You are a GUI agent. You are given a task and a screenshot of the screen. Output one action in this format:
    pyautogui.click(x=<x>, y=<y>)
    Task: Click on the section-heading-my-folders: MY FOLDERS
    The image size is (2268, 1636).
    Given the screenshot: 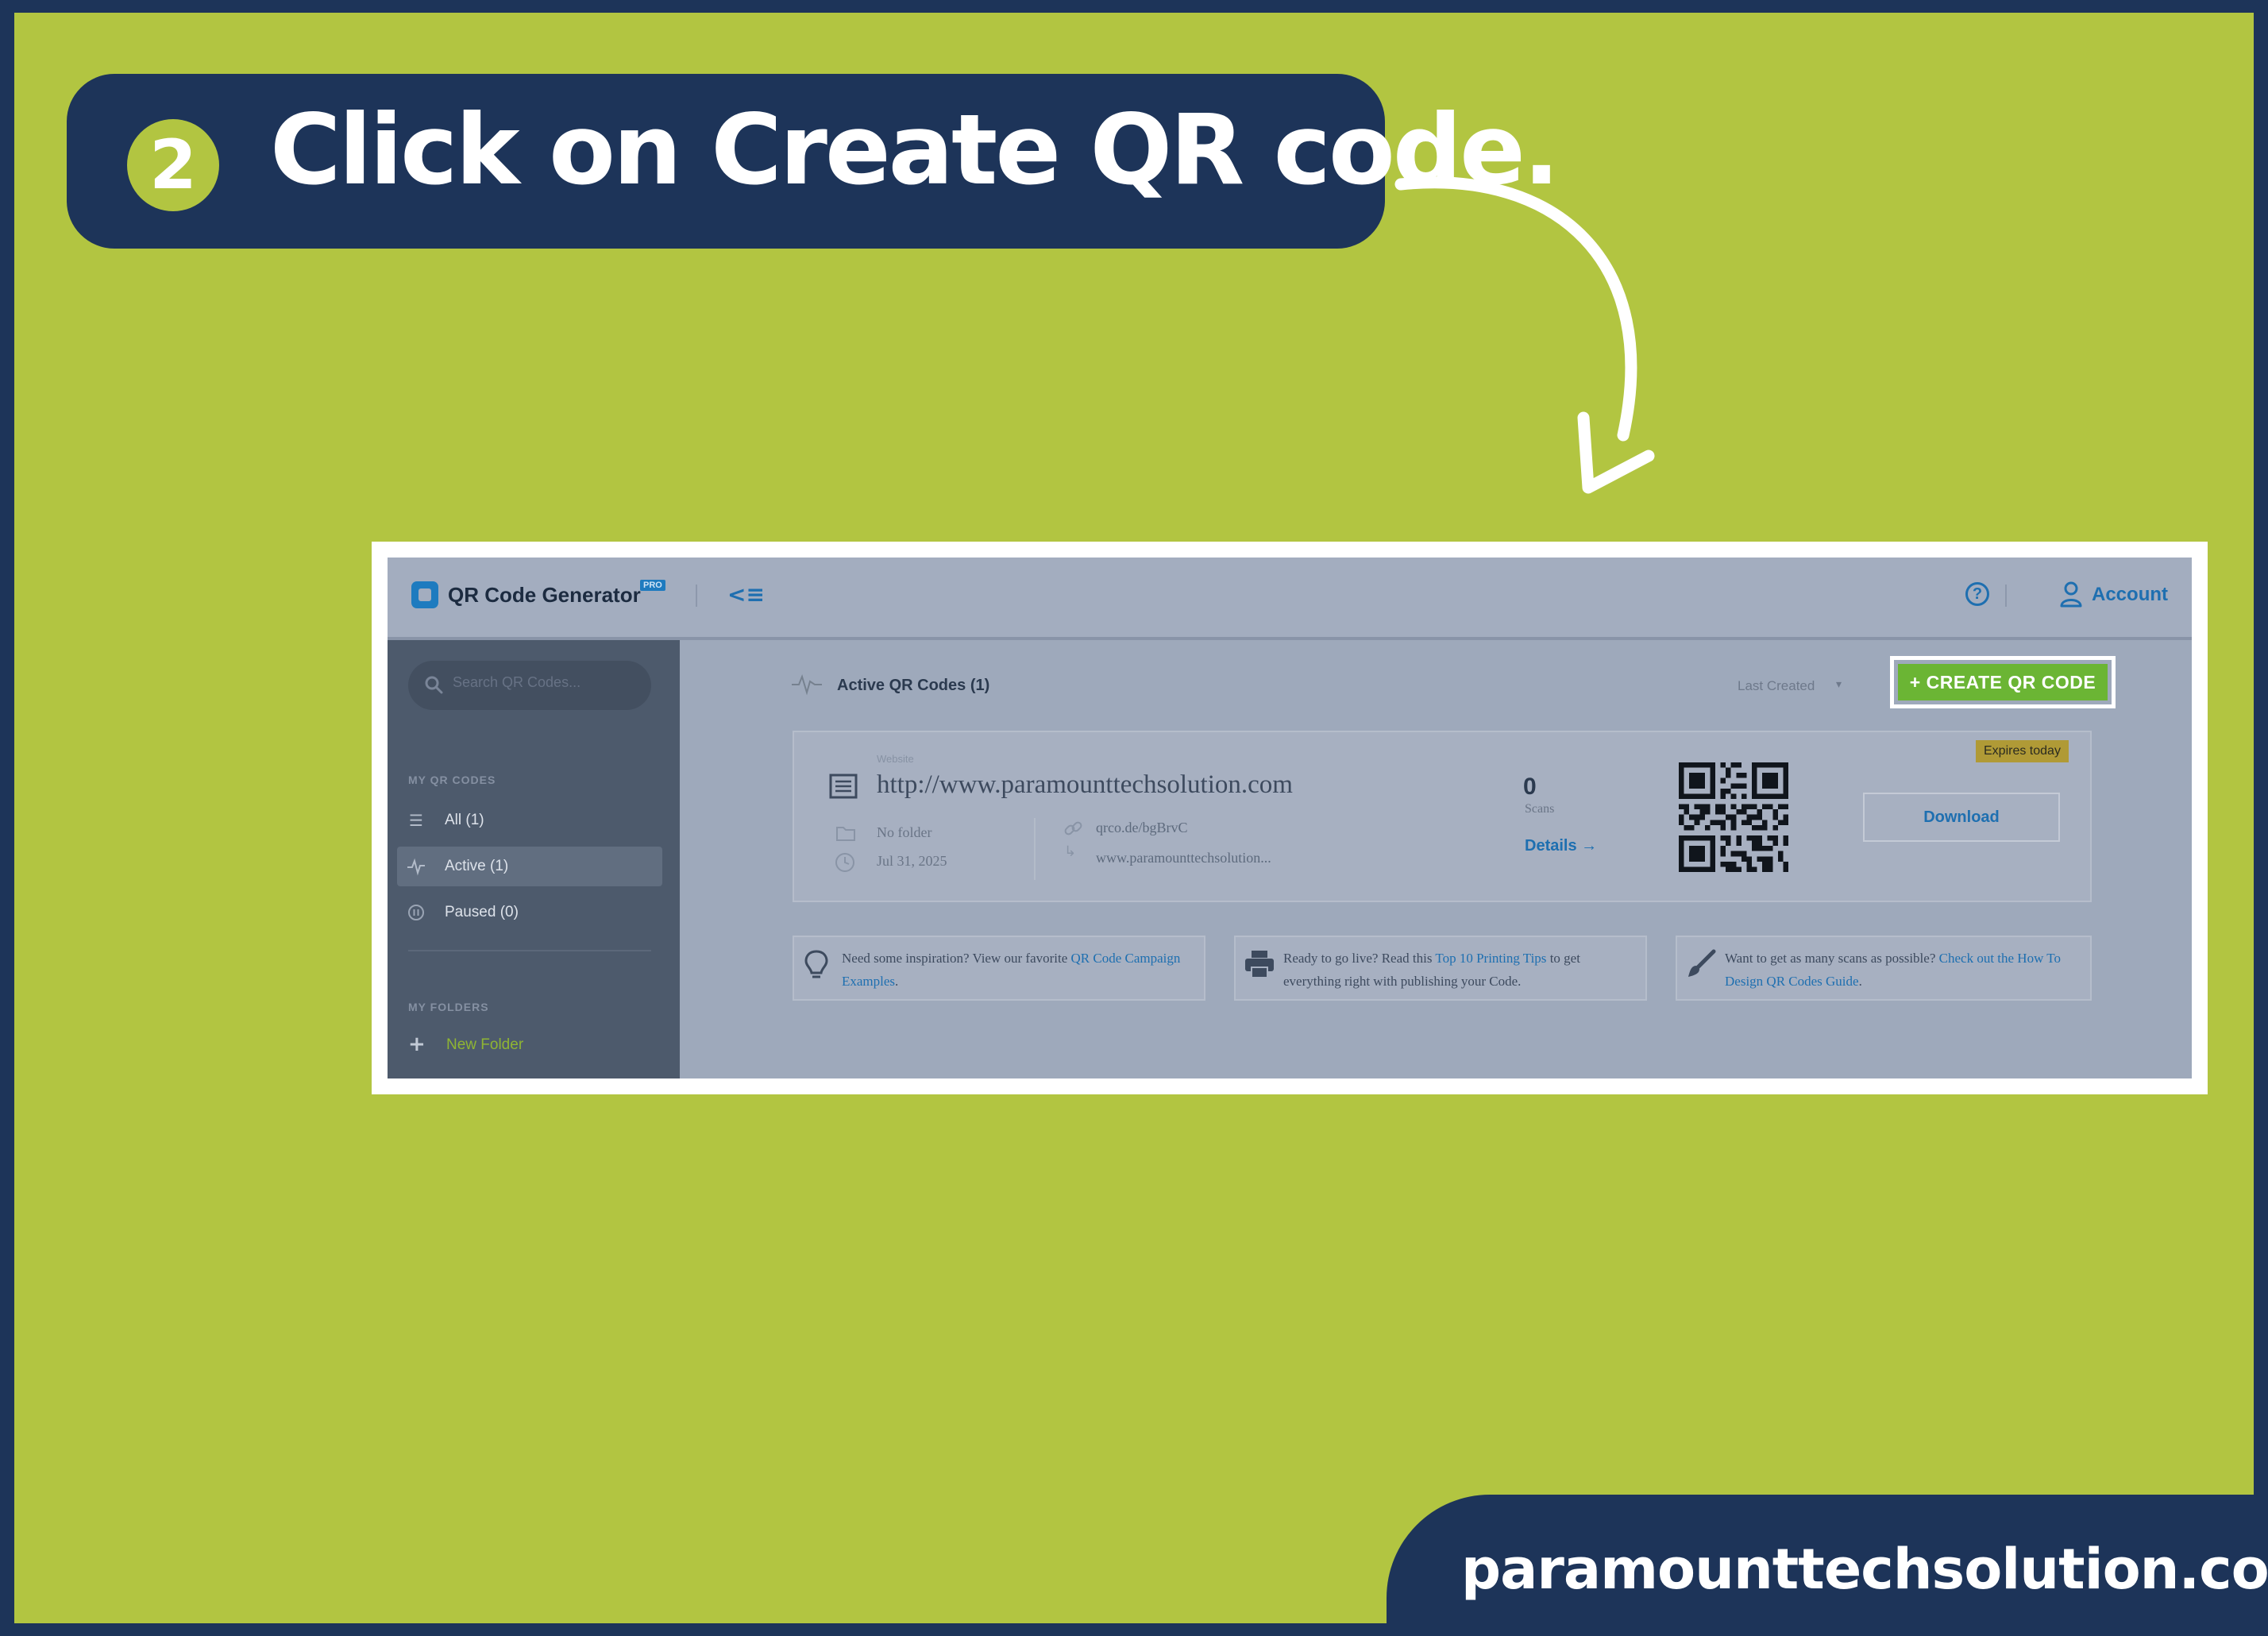 What is the action you would take?
    pyautogui.click(x=448, y=1007)
    